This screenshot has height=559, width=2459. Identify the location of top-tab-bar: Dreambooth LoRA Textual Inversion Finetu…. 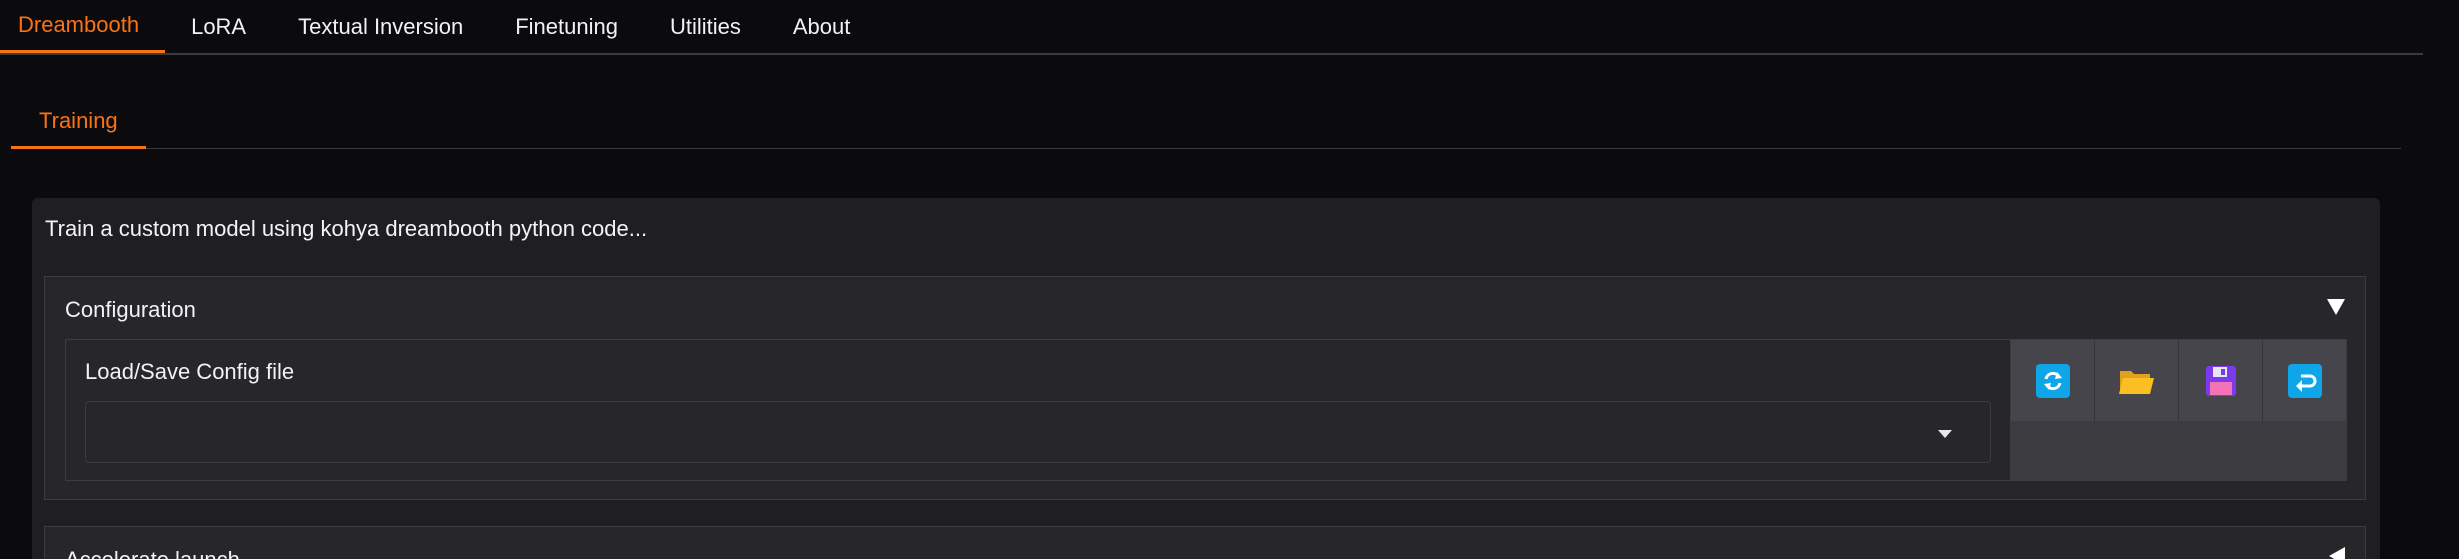
(1211, 27).